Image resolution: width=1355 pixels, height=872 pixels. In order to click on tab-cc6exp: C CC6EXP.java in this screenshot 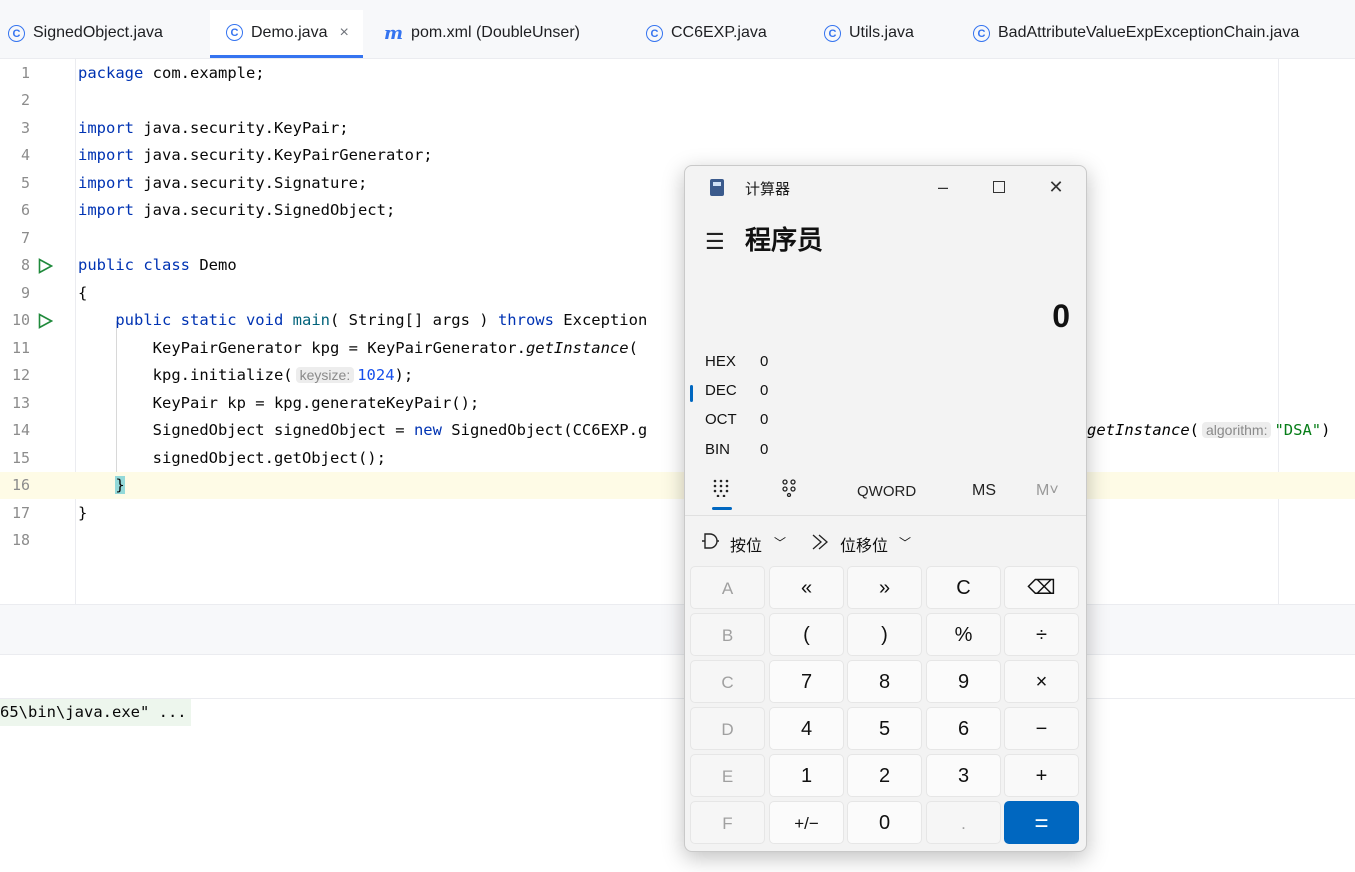, I will do `click(706, 33)`.